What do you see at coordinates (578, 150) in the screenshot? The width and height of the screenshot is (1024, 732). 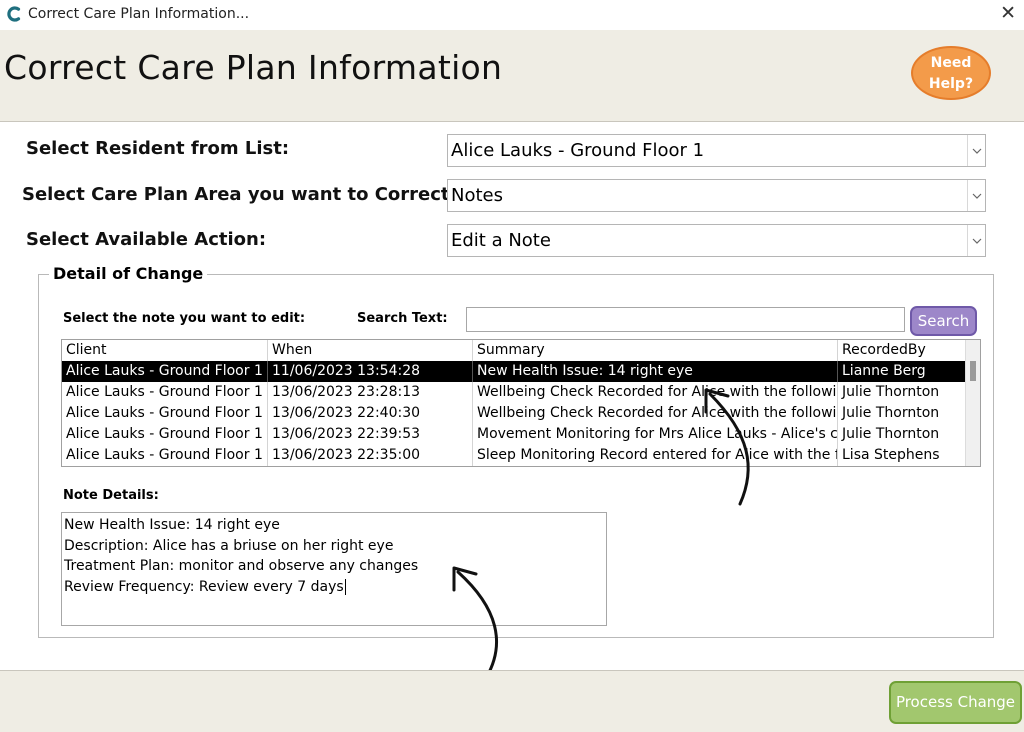 I see `resident-select-value: Alice Lauks - Ground Floor 1` at bounding box center [578, 150].